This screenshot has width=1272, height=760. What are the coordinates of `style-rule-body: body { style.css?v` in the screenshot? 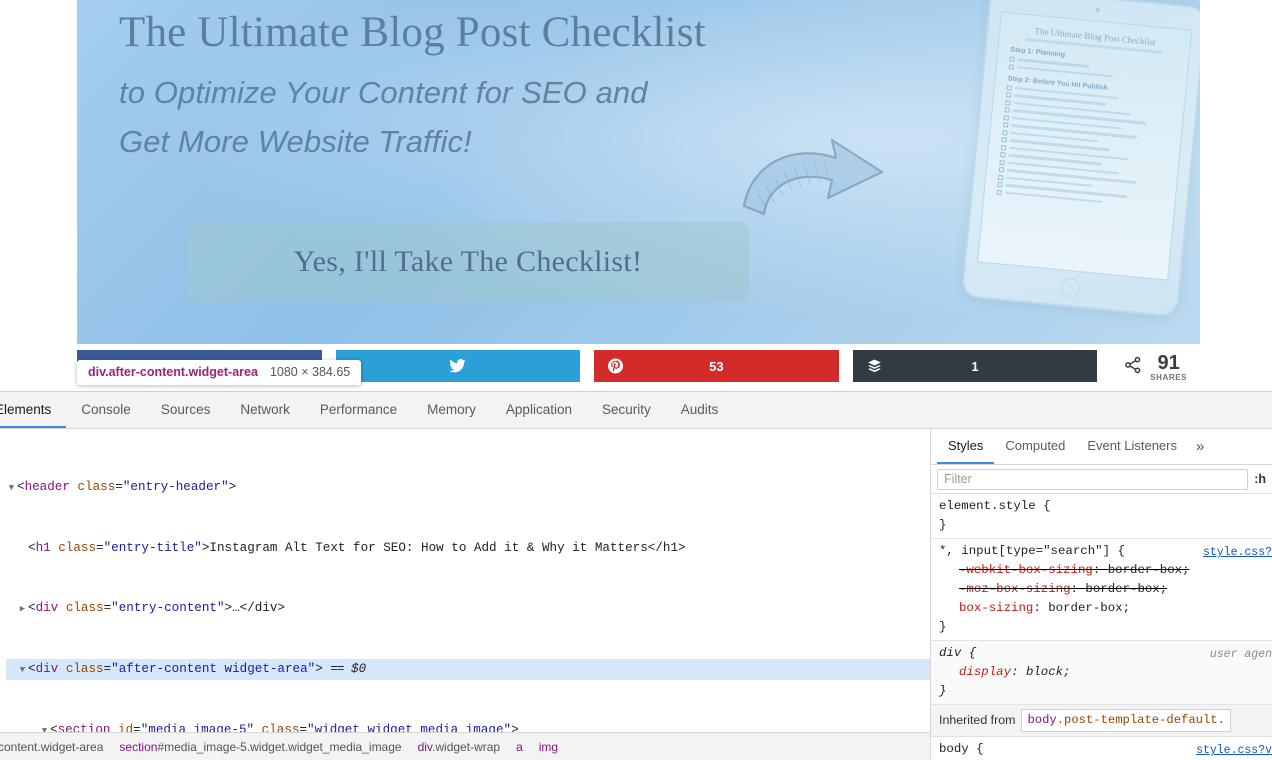 It's located at (1101, 748).